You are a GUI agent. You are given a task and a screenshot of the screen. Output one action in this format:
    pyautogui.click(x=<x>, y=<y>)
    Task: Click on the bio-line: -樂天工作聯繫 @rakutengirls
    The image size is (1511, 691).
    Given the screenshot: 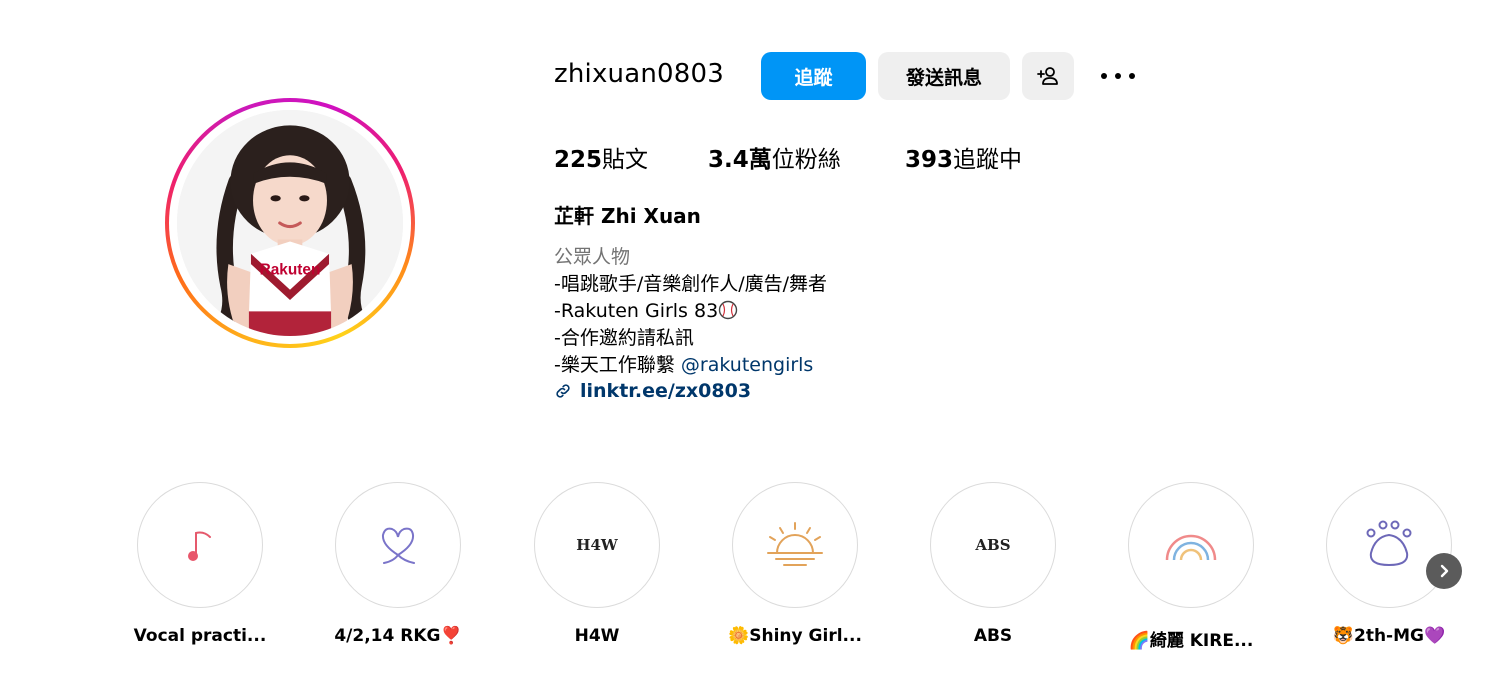 What is the action you would take?
    pyautogui.click(x=690, y=365)
    